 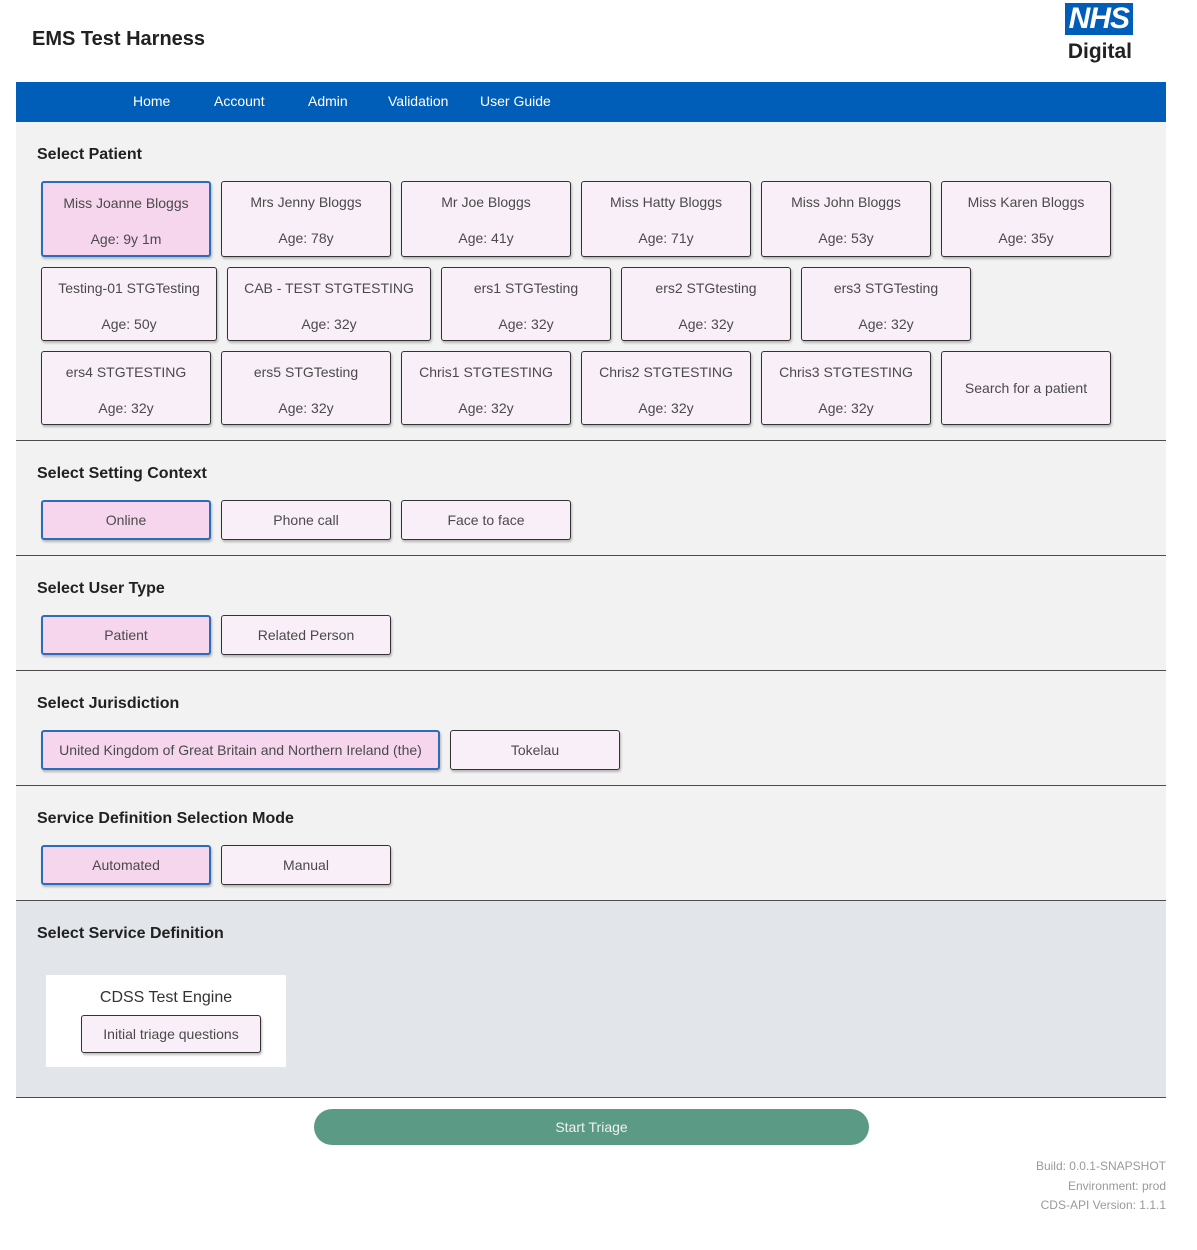 What do you see at coordinates (486, 388) in the screenshot?
I see `patient-card: Chris1 STGTESTING Age: 32y` at bounding box center [486, 388].